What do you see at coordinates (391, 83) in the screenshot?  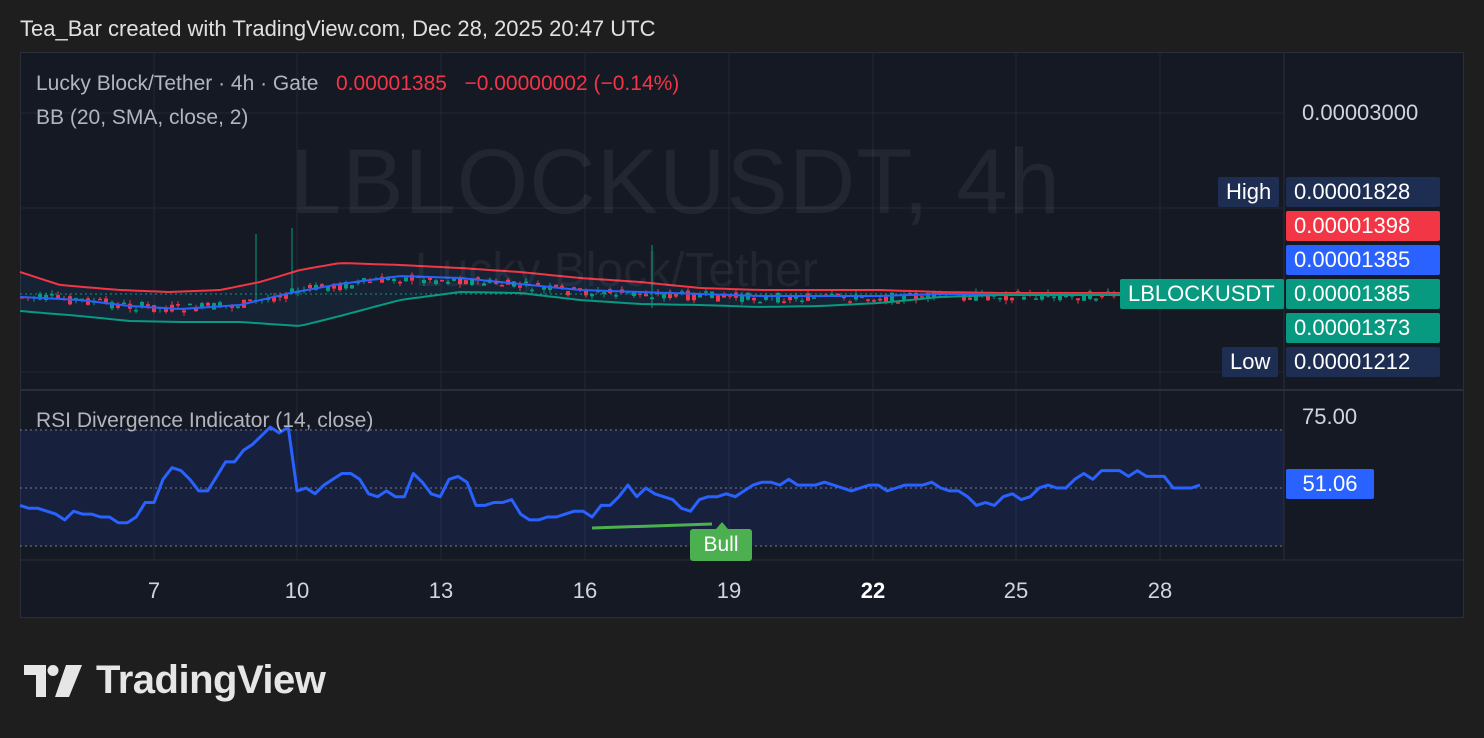 I see `last-price-legend: 0.00001385` at bounding box center [391, 83].